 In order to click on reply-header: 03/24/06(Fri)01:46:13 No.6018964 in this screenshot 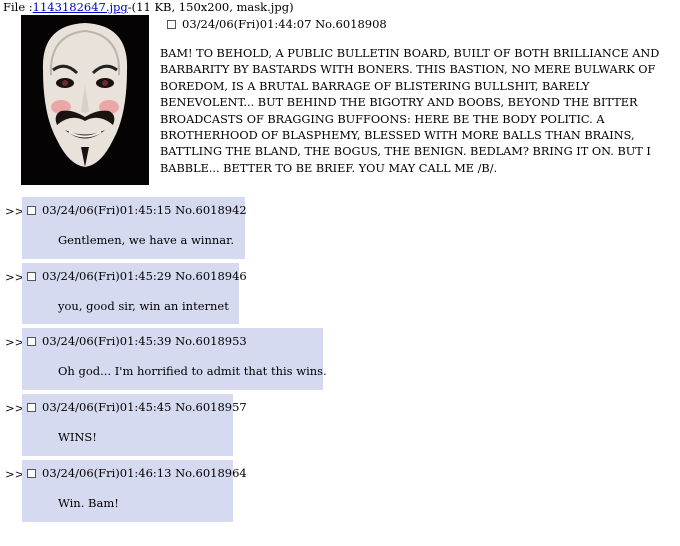, I will do `click(137, 473)`.